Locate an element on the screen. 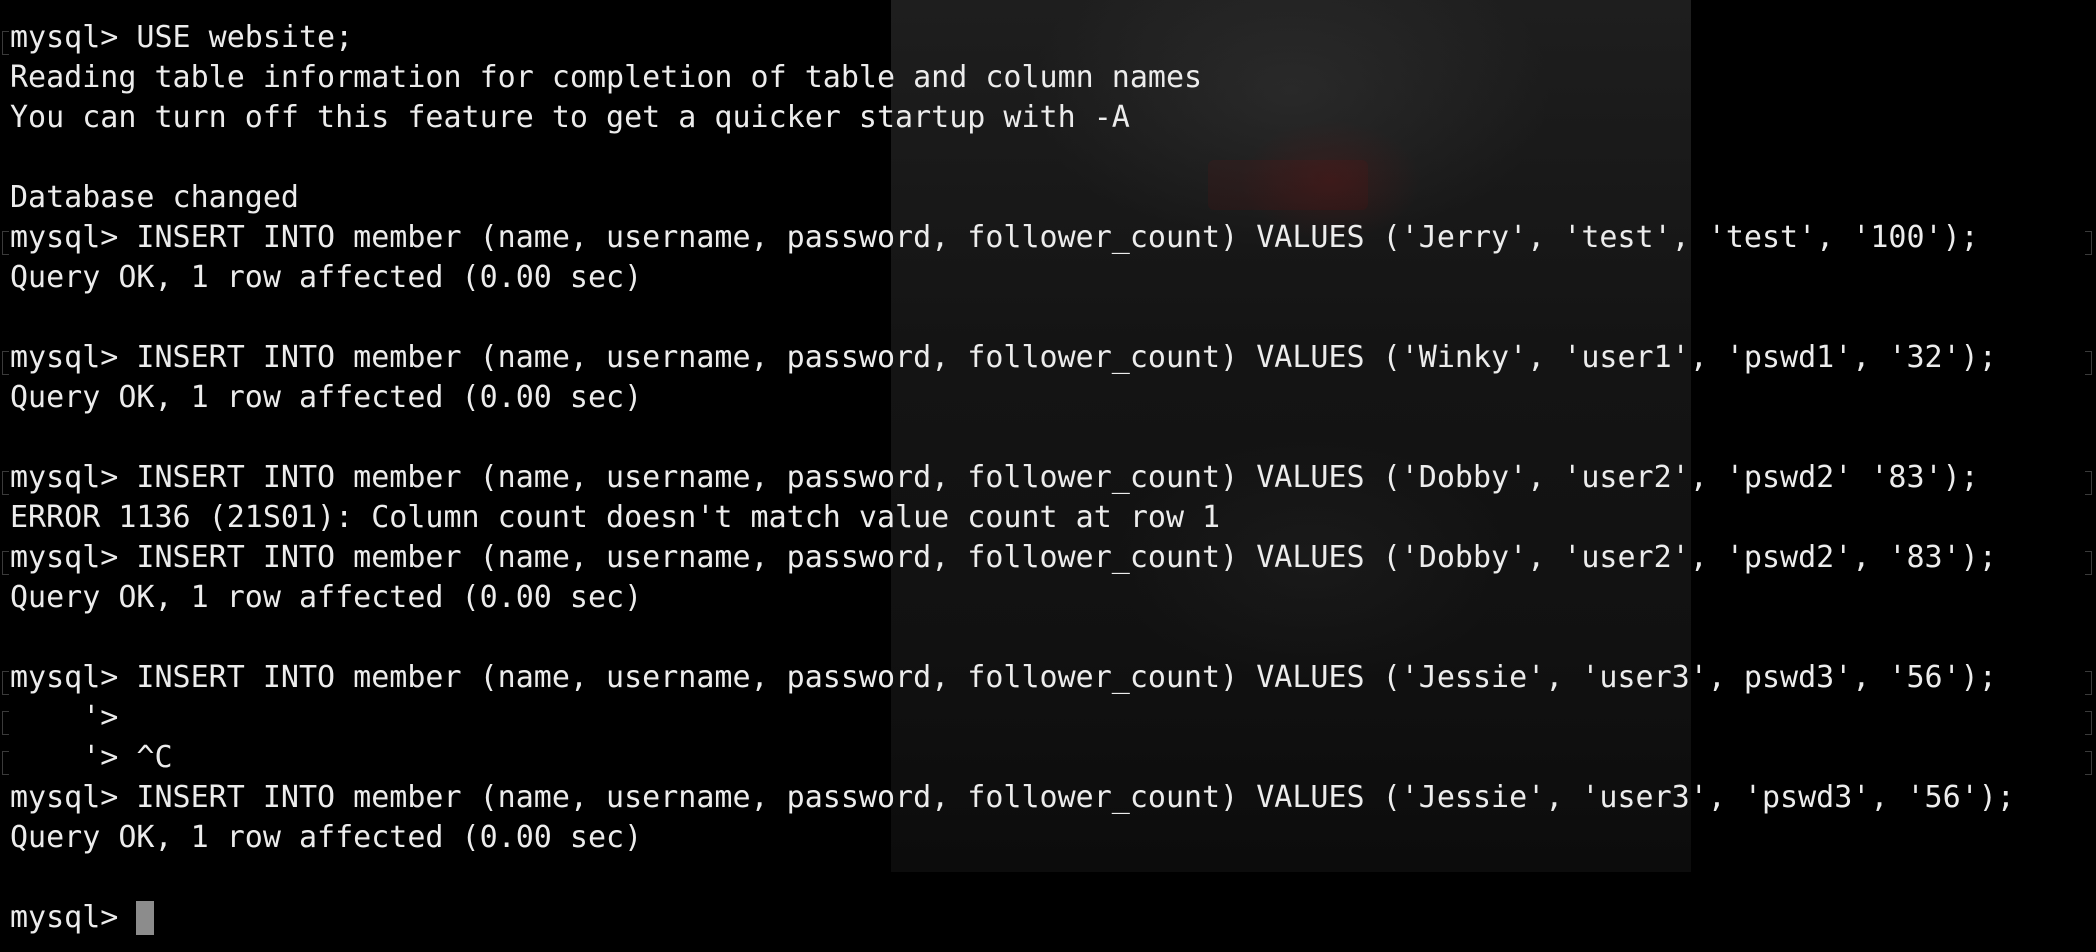 Image resolution: width=2096 pixels, height=952 pixels. terminal-line: '> ^C is located at coordinates (91, 757).